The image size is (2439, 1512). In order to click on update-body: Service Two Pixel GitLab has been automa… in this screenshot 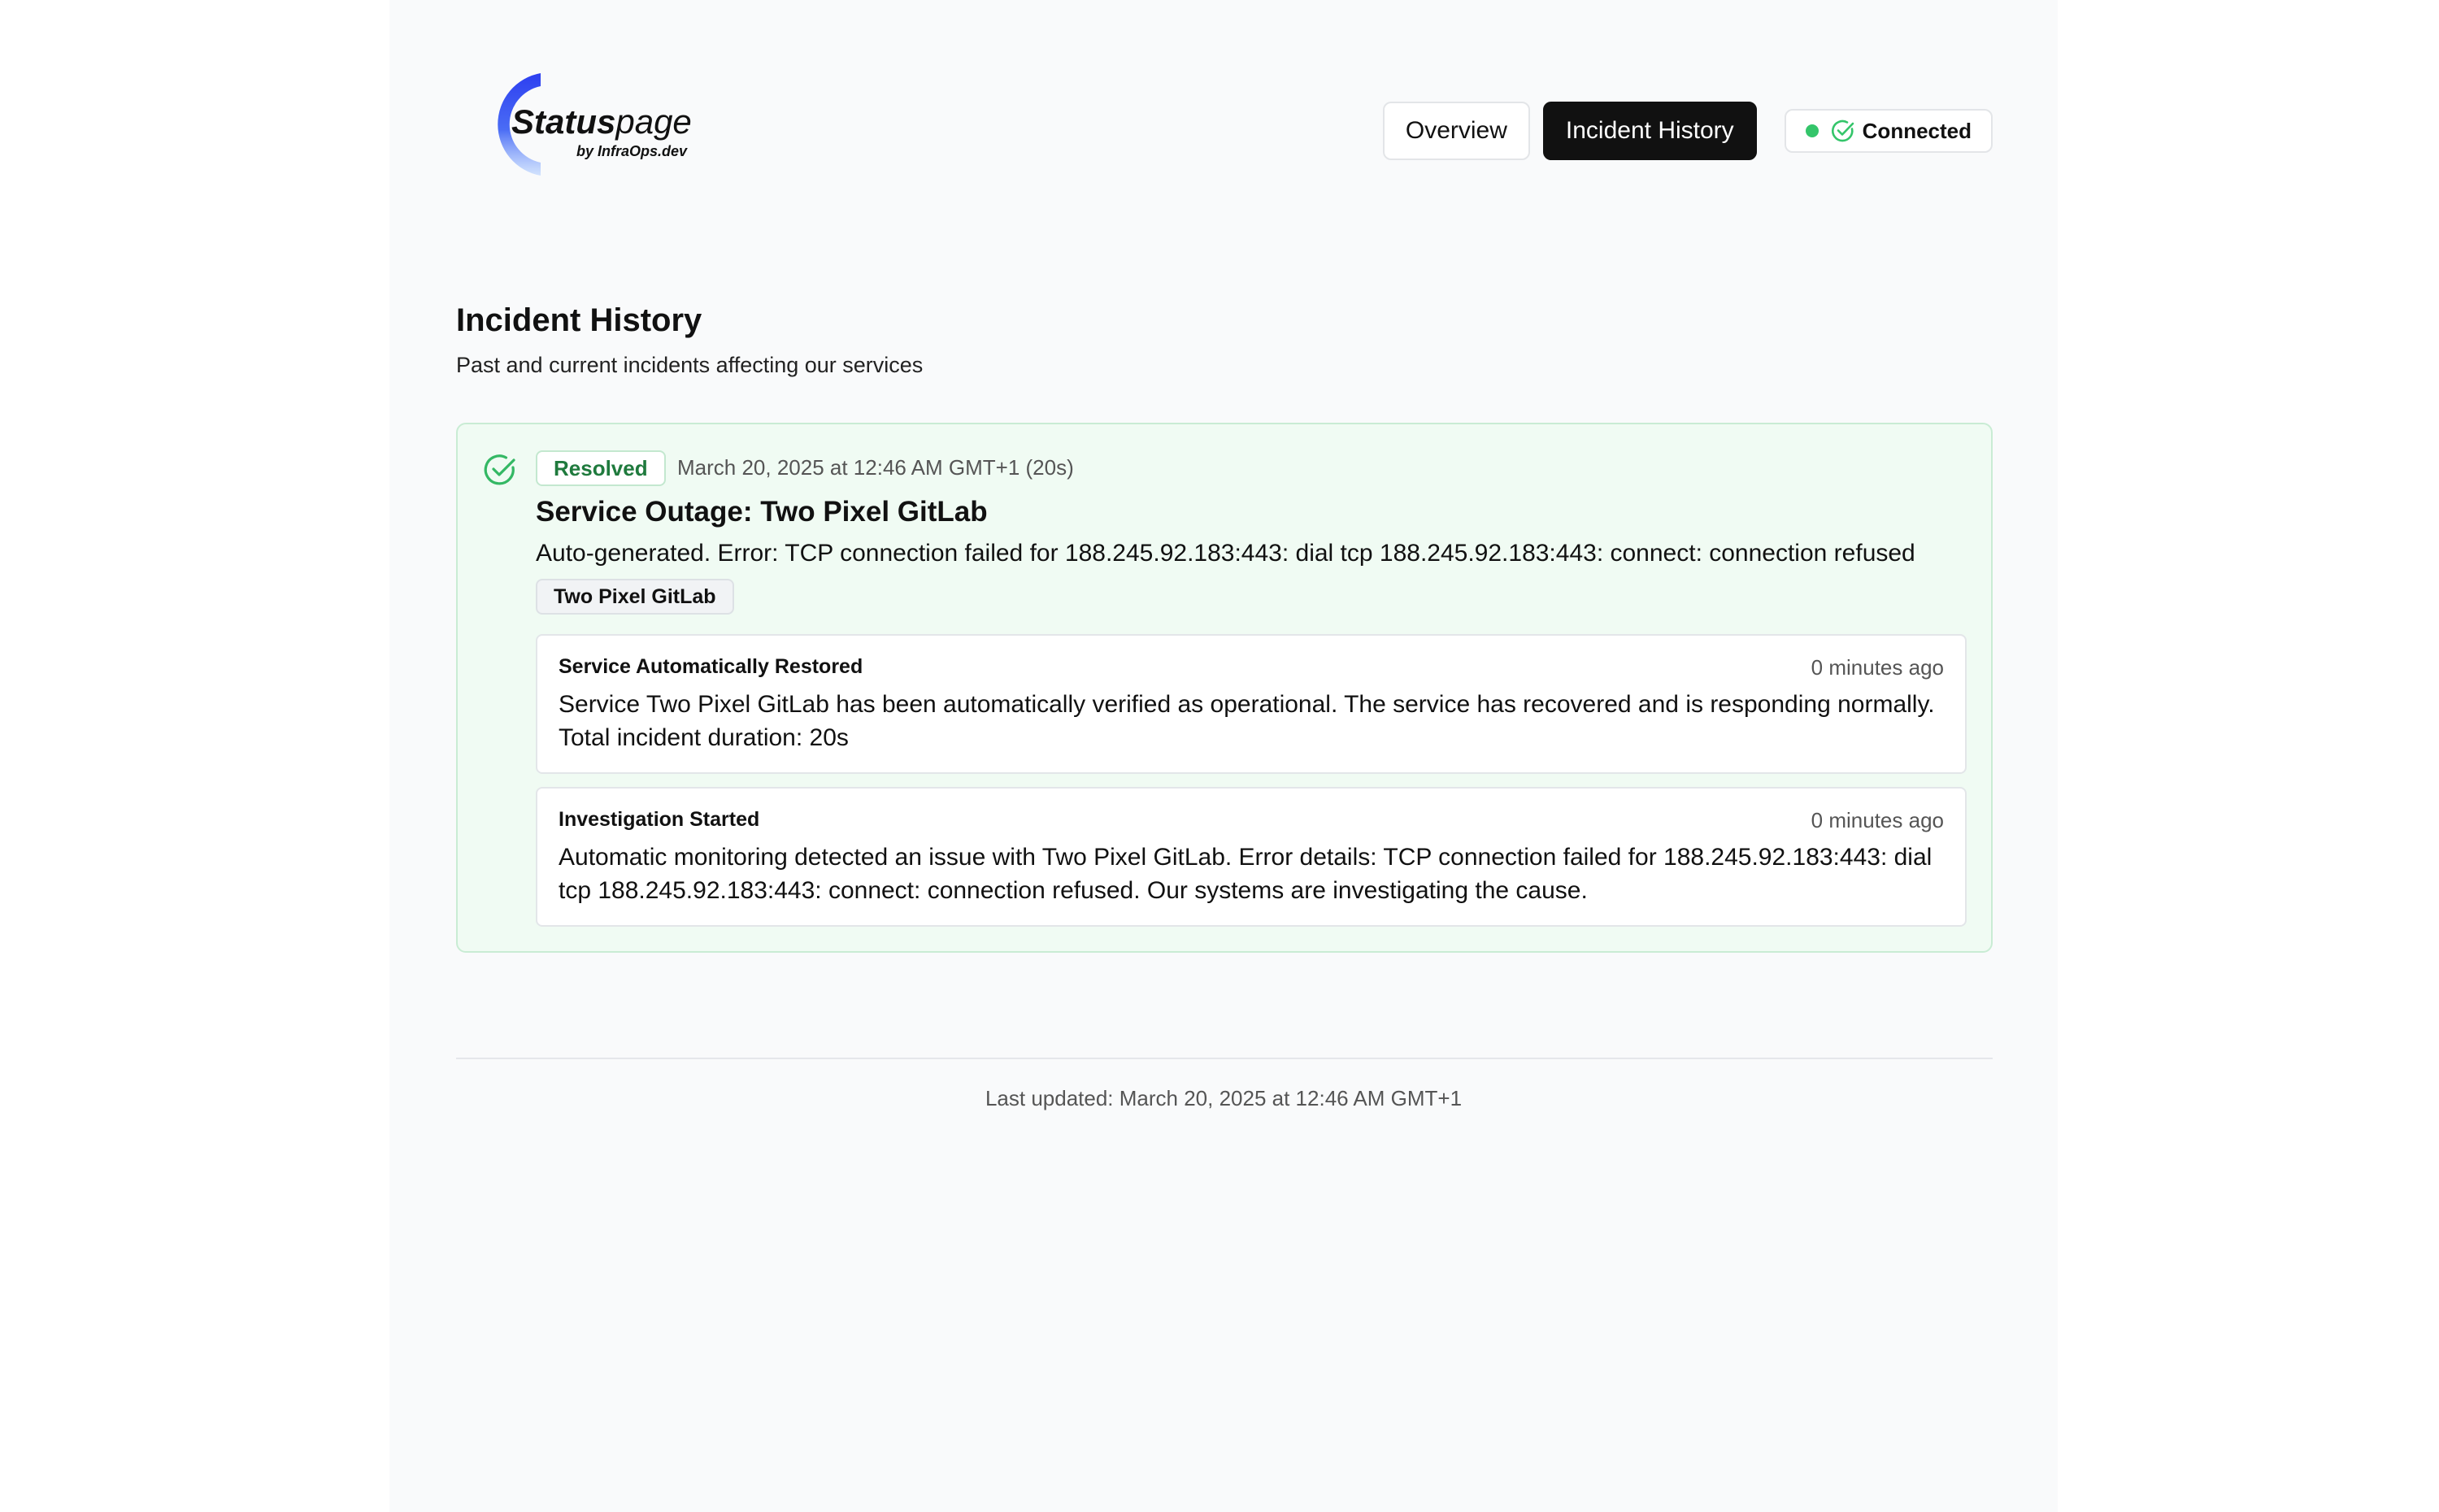, I will do `click(1247, 721)`.